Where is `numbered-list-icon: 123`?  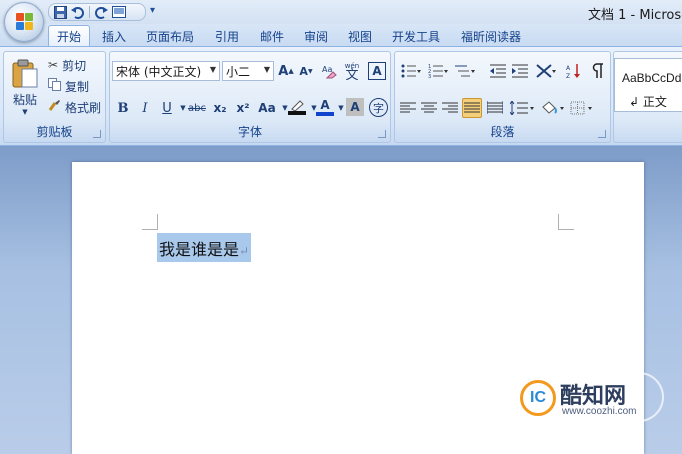 numbered-list-icon: 123 is located at coordinates (438, 71).